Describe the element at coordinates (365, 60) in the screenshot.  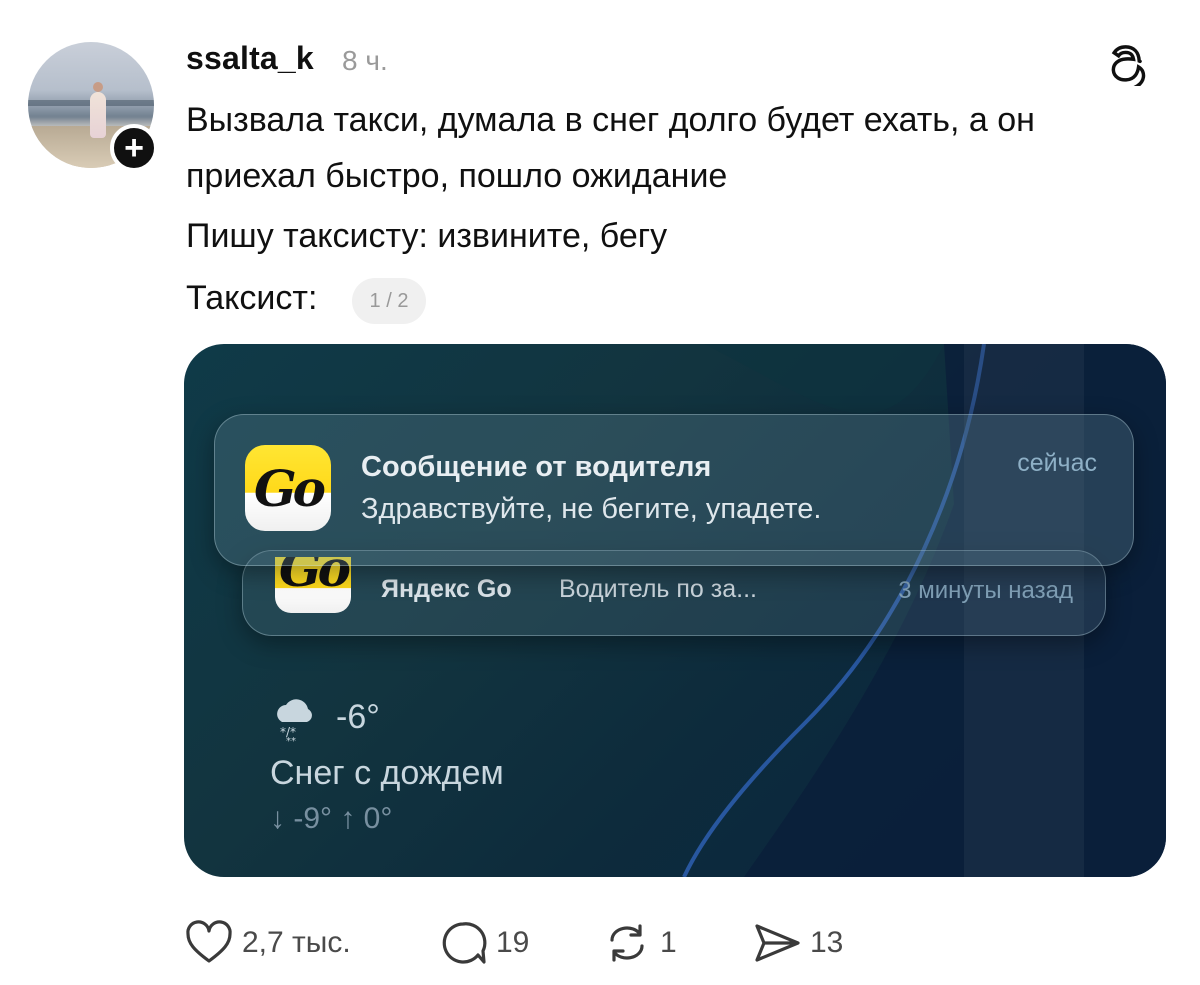
I see `post-time: 8 ч.` at that location.